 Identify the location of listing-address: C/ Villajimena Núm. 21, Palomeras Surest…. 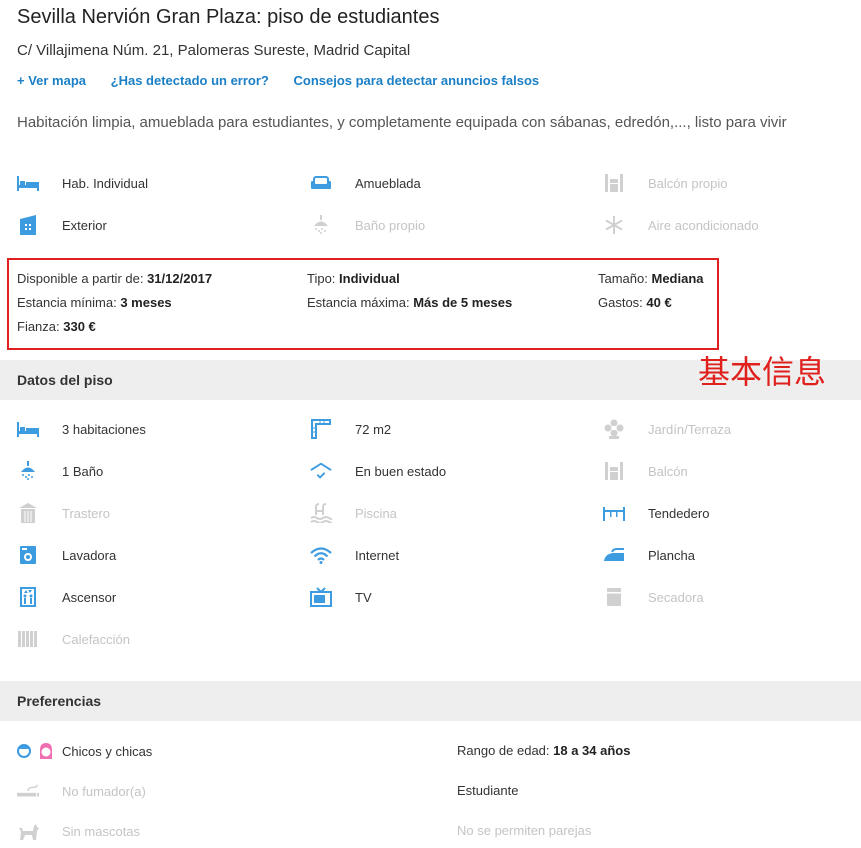
(214, 50).